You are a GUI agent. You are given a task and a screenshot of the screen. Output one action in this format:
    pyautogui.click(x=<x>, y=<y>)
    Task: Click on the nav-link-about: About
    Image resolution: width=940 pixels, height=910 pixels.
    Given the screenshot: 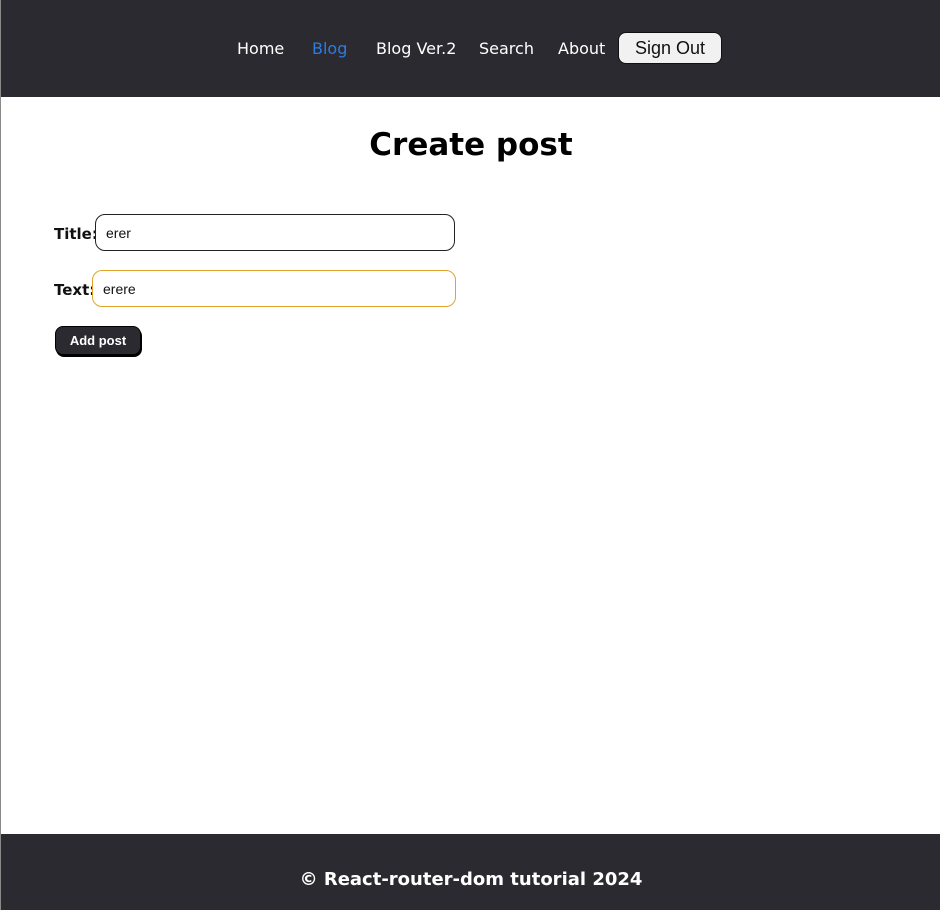 What is the action you would take?
    pyautogui.click(x=581, y=49)
    